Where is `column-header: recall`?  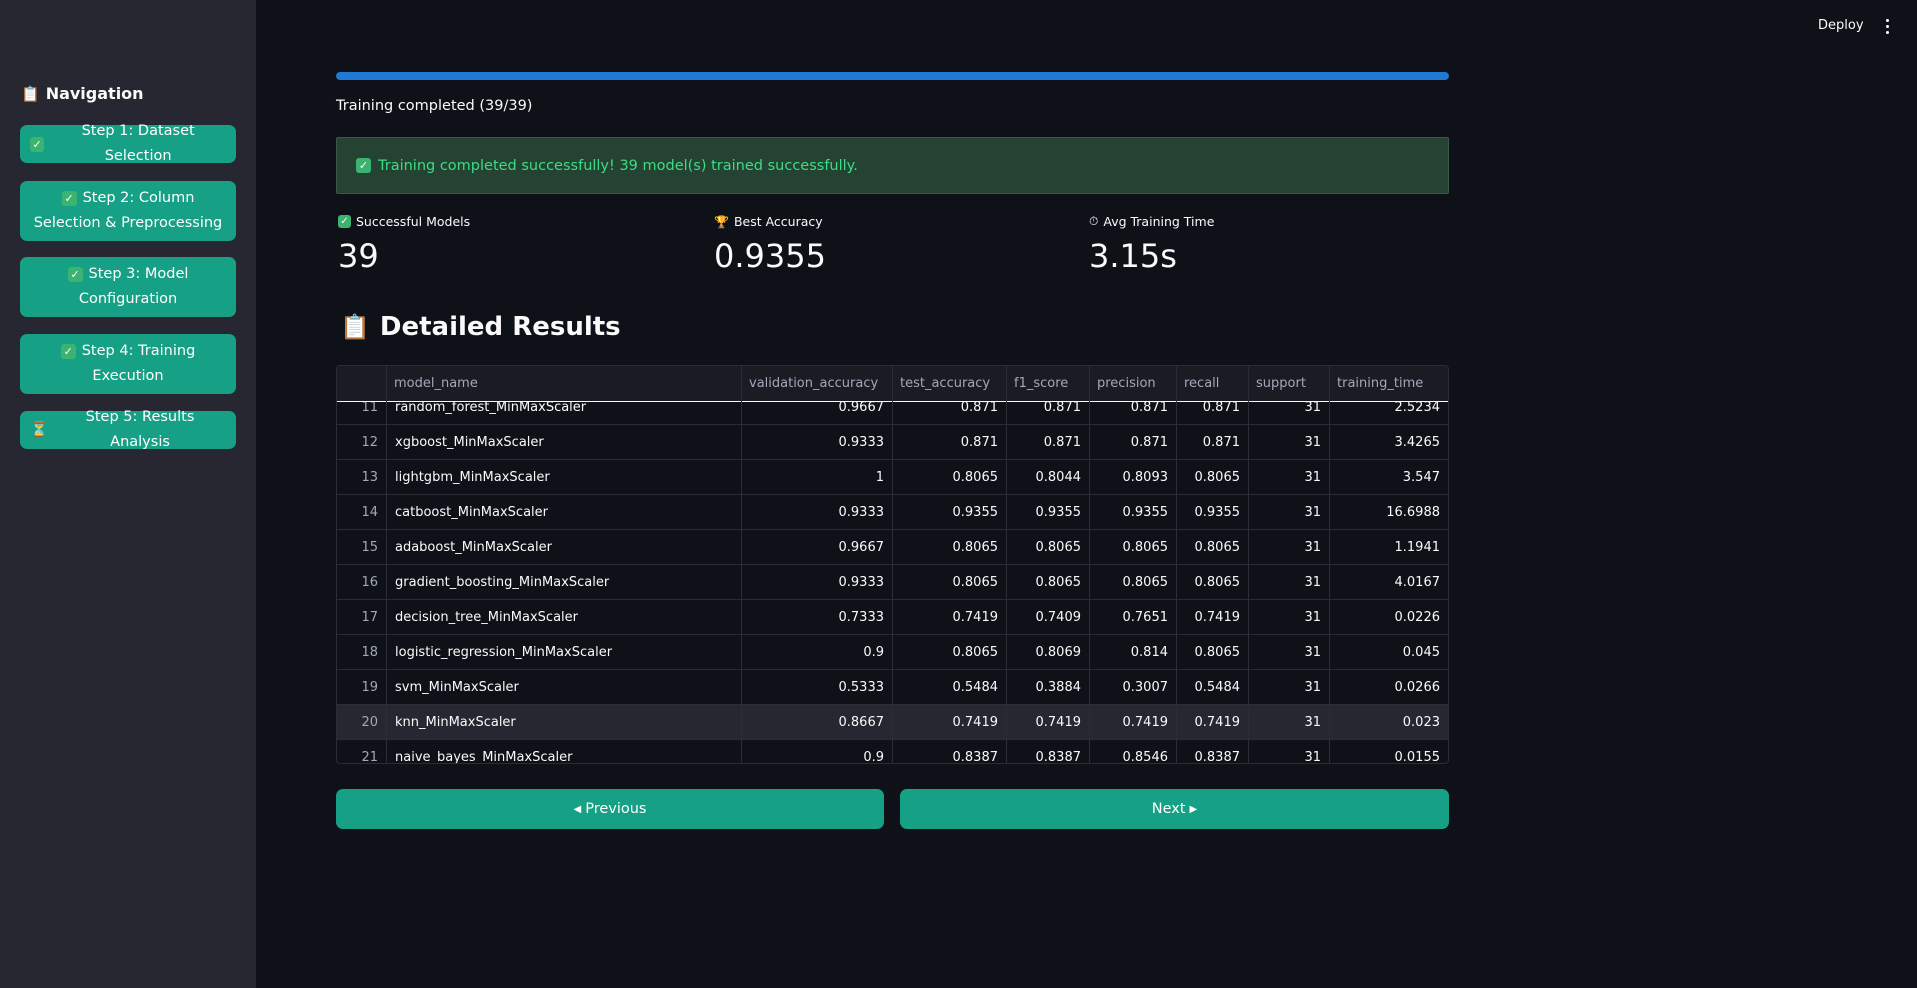 column-header: recall is located at coordinates (1213, 384).